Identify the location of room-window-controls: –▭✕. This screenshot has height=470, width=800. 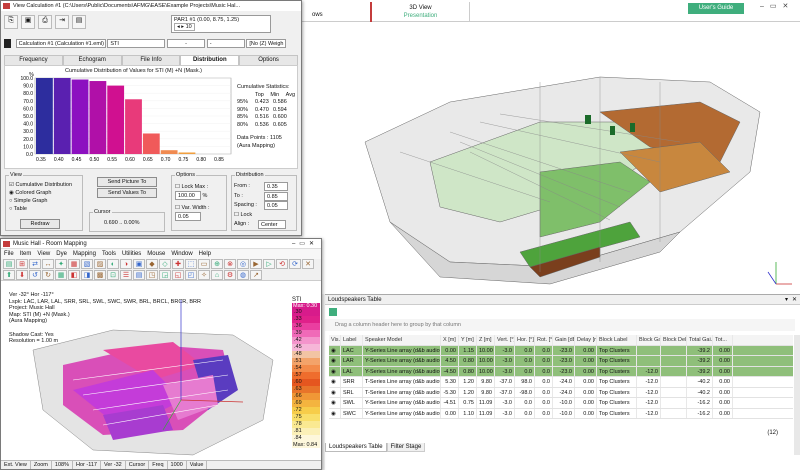
(305, 244).